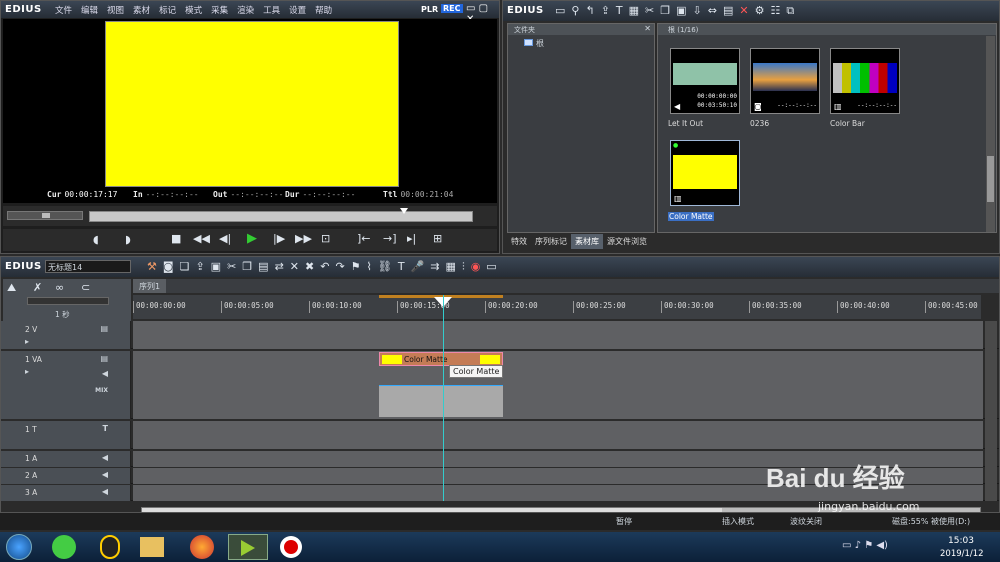 This screenshot has height=562, width=1000. Describe the element at coordinates (775, 10) in the screenshot. I see `view-icon: ☷` at that location.